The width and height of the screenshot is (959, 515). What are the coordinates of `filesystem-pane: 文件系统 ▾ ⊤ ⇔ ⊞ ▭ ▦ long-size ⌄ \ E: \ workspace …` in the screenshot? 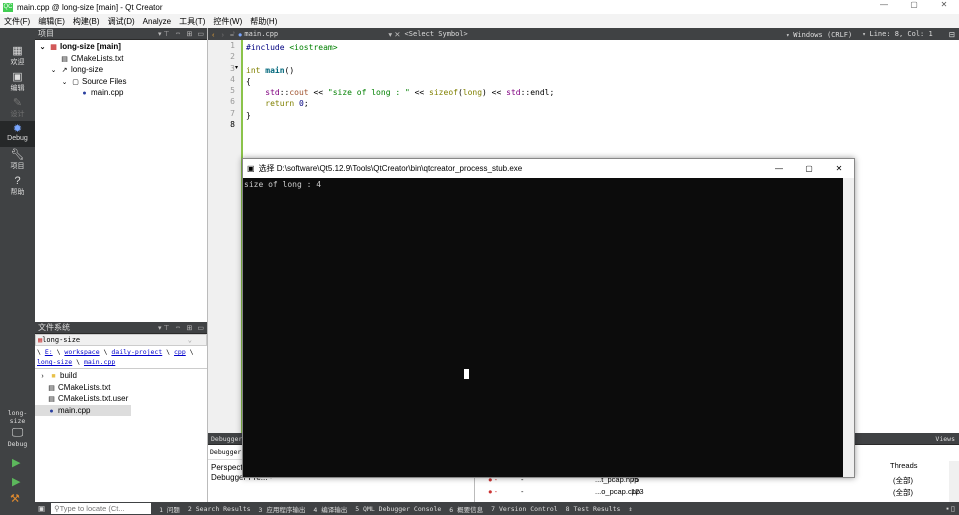 It's located at (121, 412).